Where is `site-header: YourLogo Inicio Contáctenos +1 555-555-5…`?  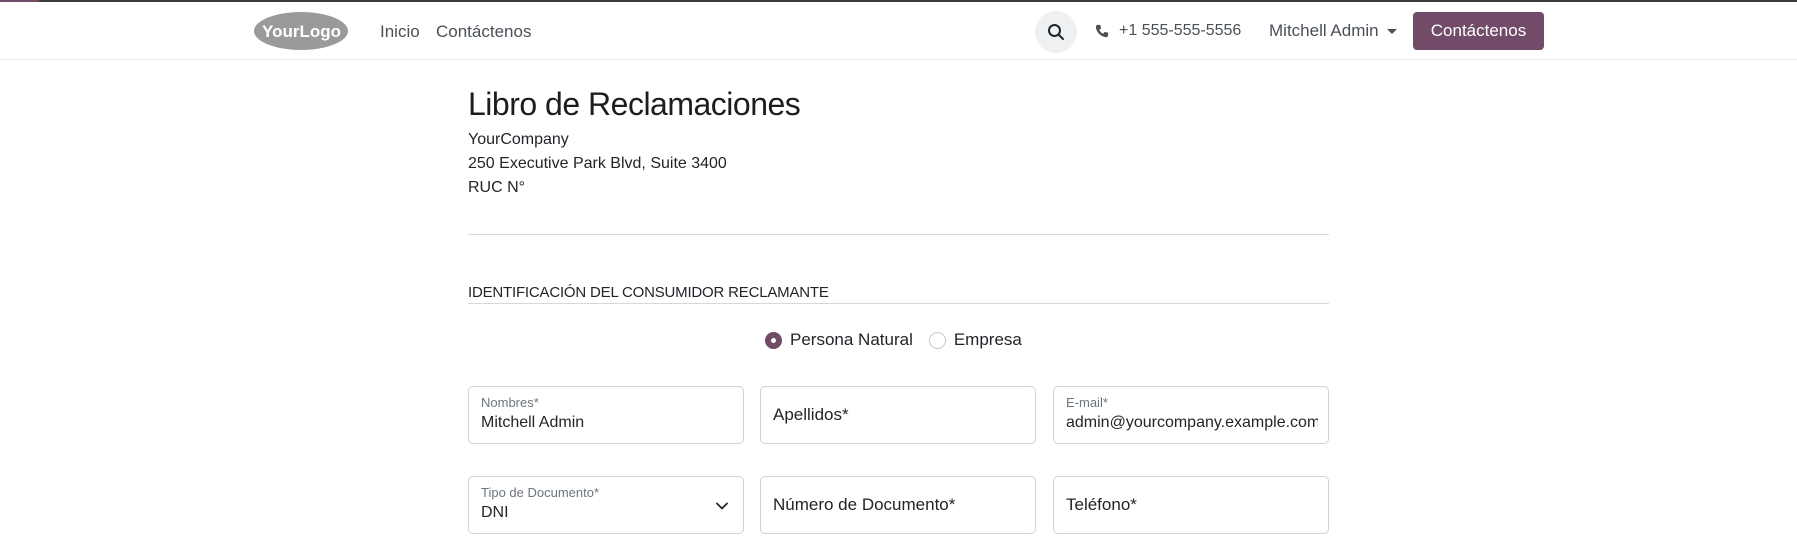
site-header: YourLogo Inicio Contáctenos +1 555-555-5… is located at coordinates (898, 31).